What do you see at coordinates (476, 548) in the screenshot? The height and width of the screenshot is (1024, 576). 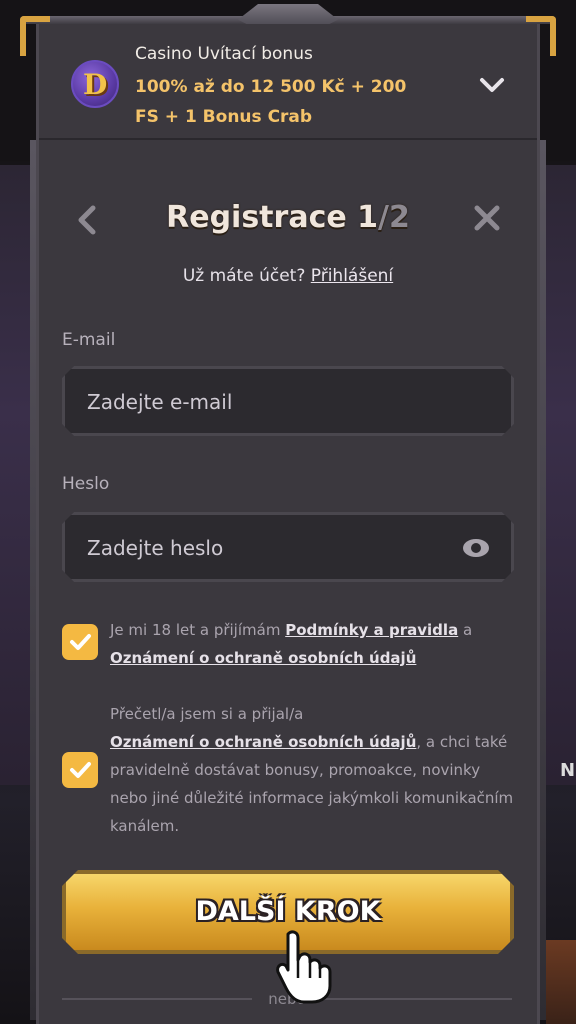 I see `eye-icon` at bounding box center [476, 548].